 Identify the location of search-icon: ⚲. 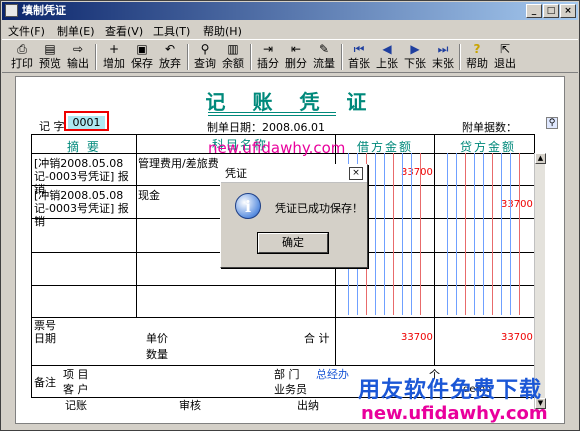
(552, 123).